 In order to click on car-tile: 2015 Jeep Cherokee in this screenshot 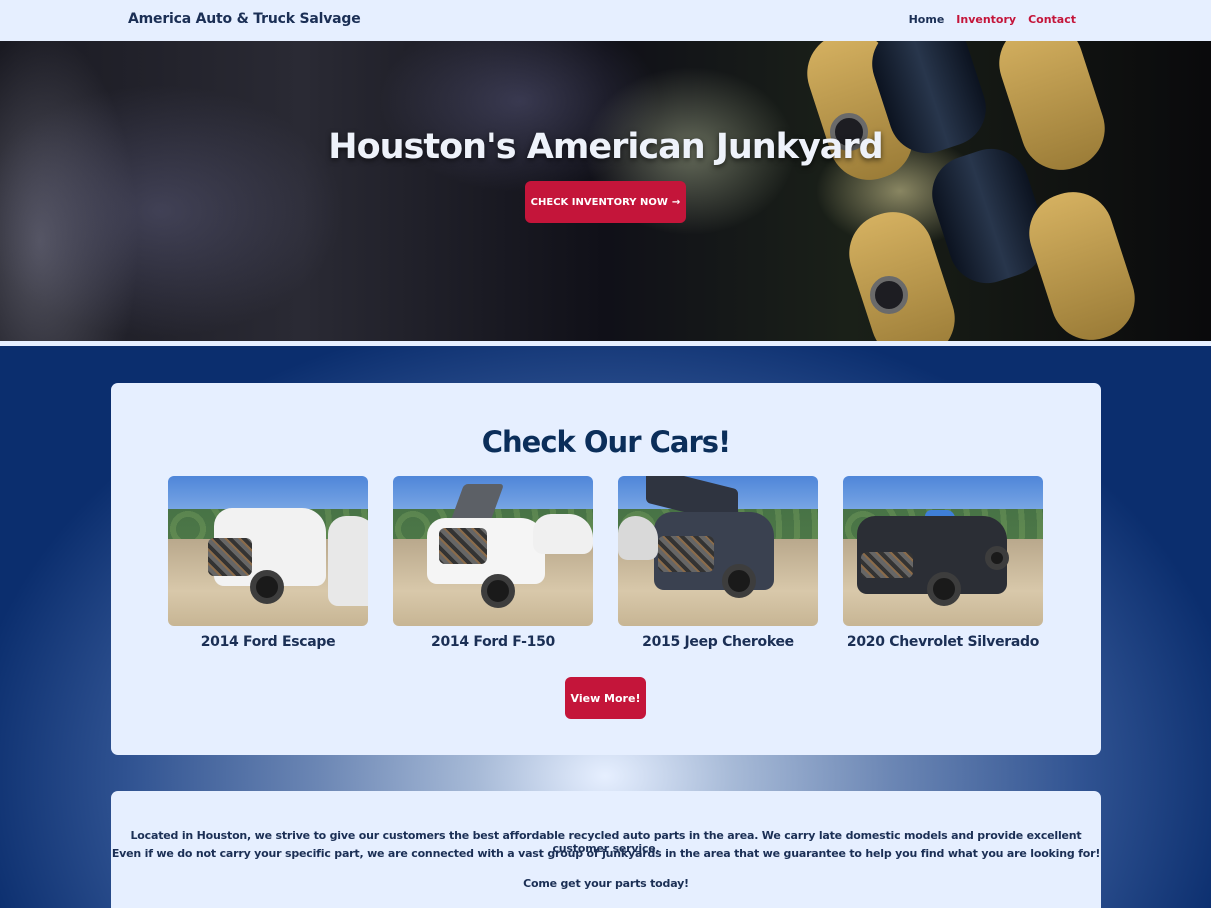, I will do `click(718, 563)`.